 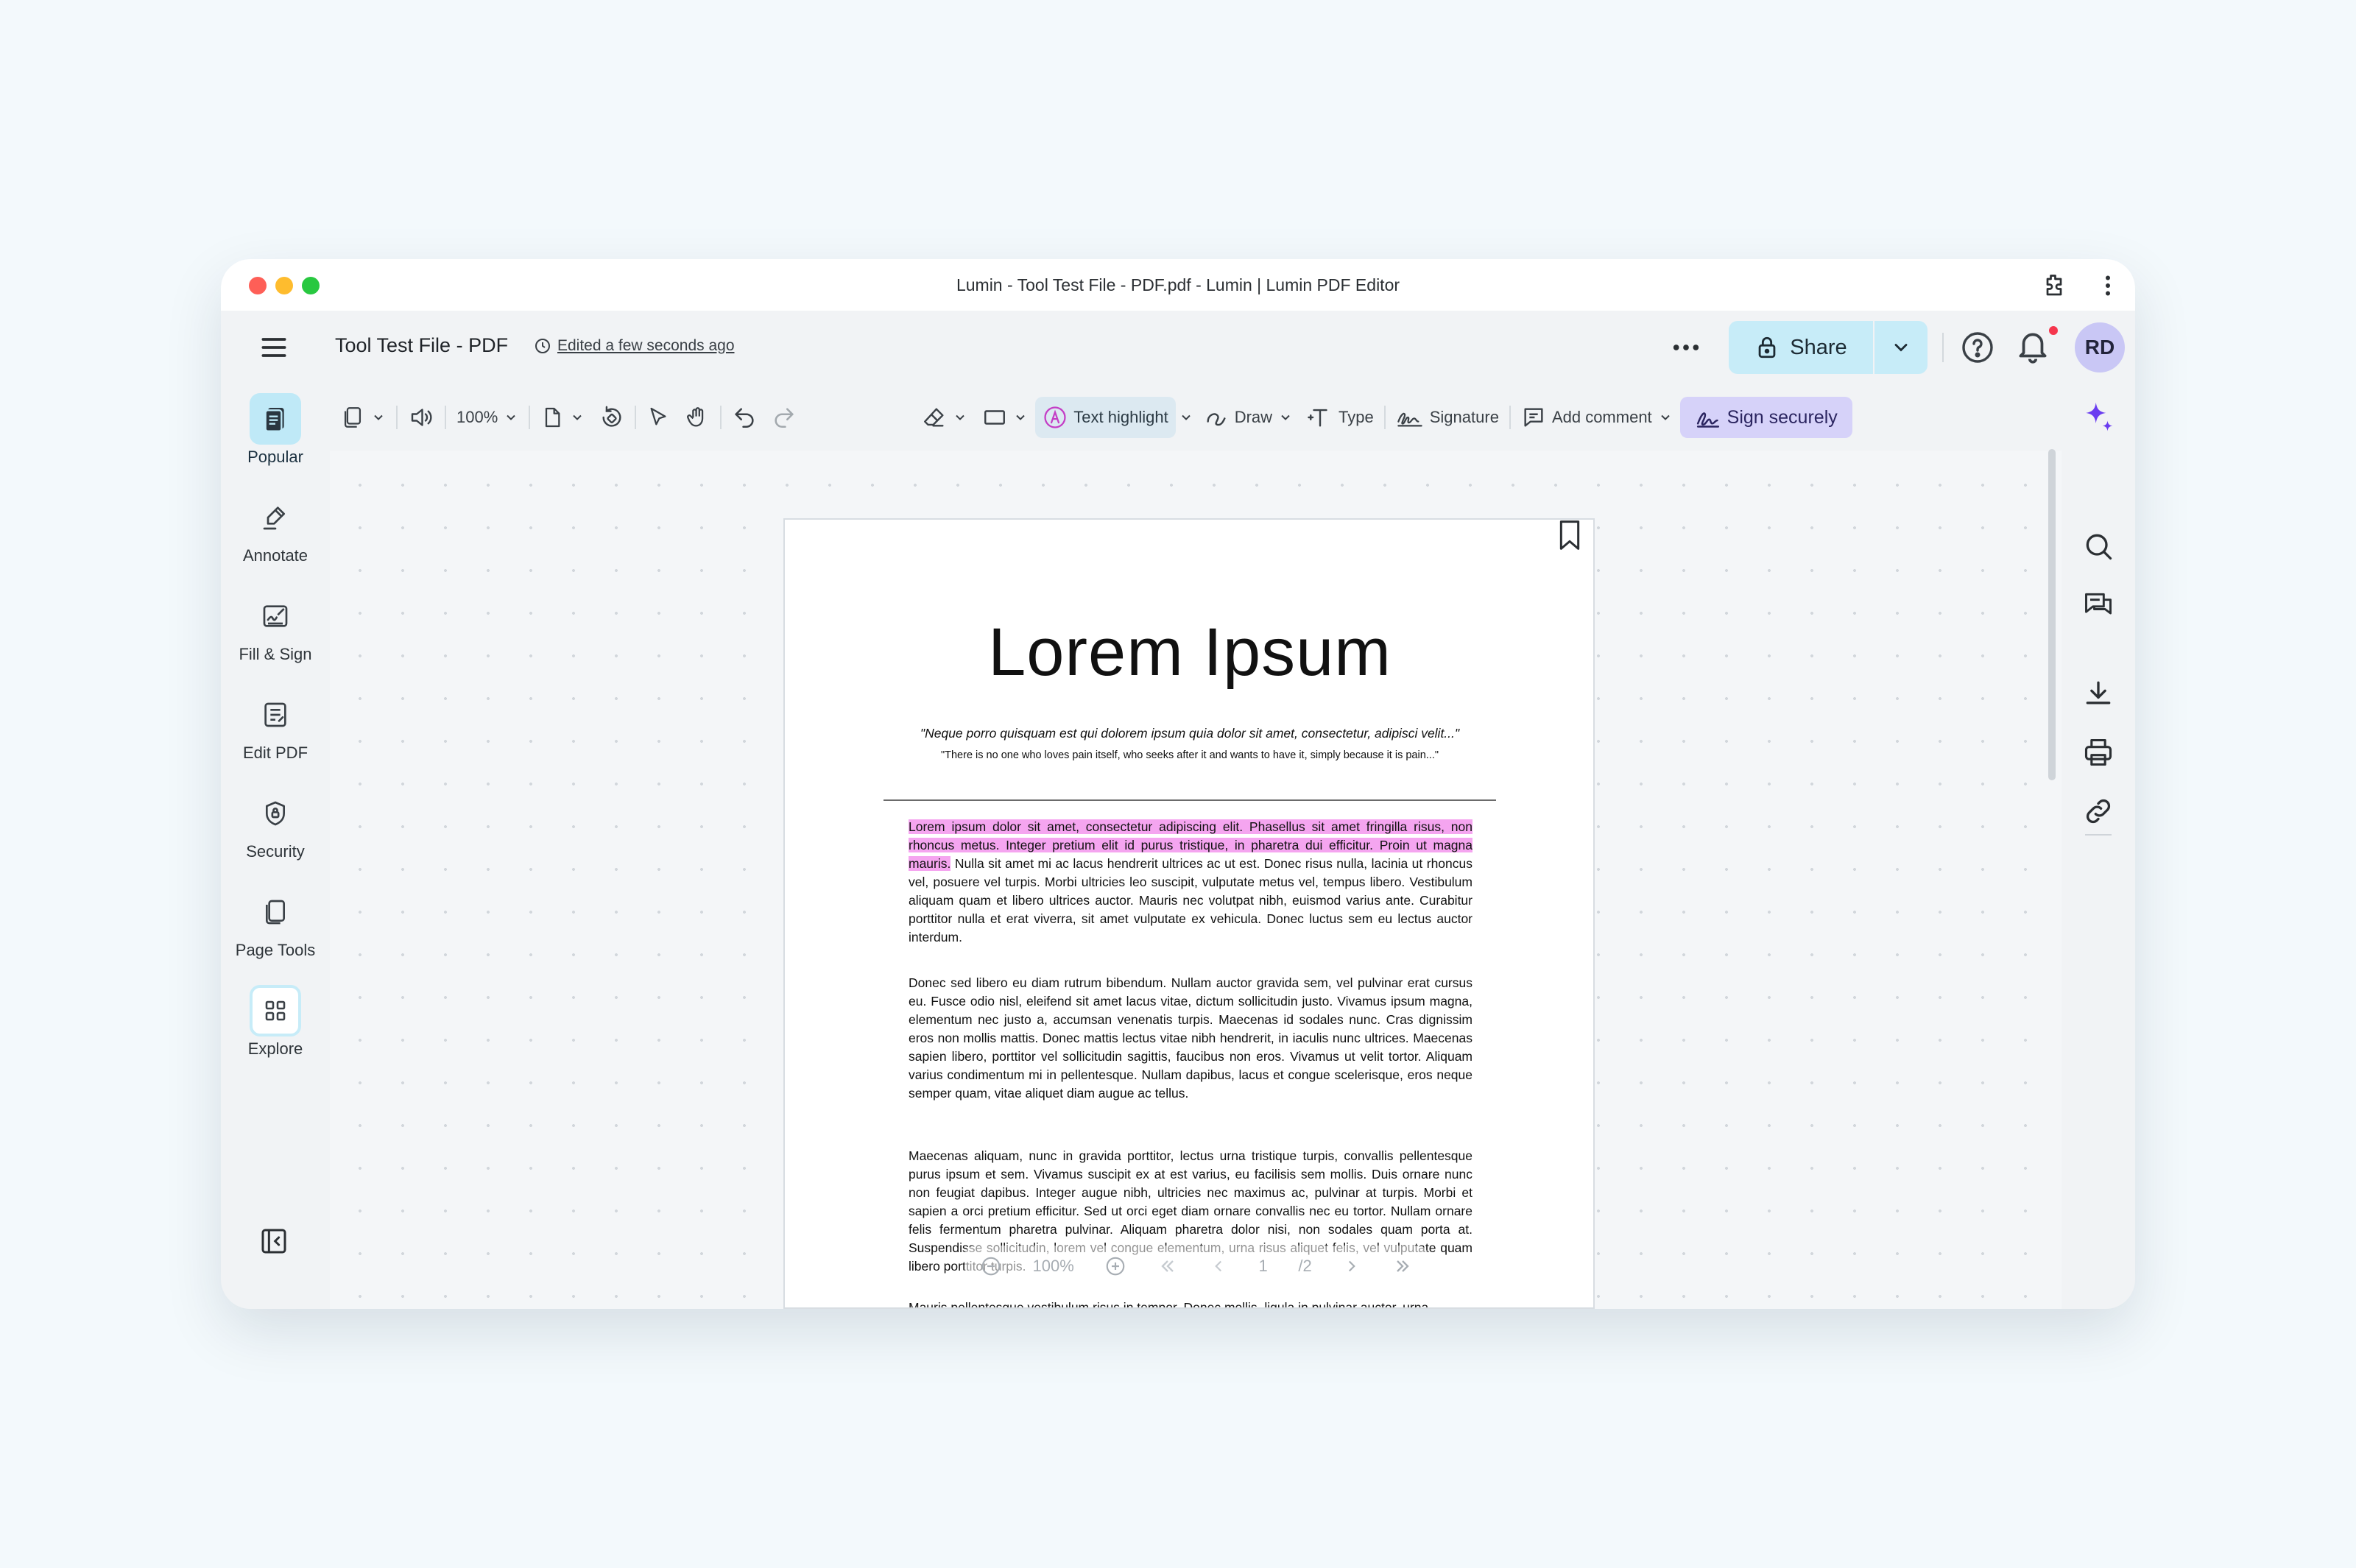 I want to click on rotate-icon, so click(x=611, y=417).